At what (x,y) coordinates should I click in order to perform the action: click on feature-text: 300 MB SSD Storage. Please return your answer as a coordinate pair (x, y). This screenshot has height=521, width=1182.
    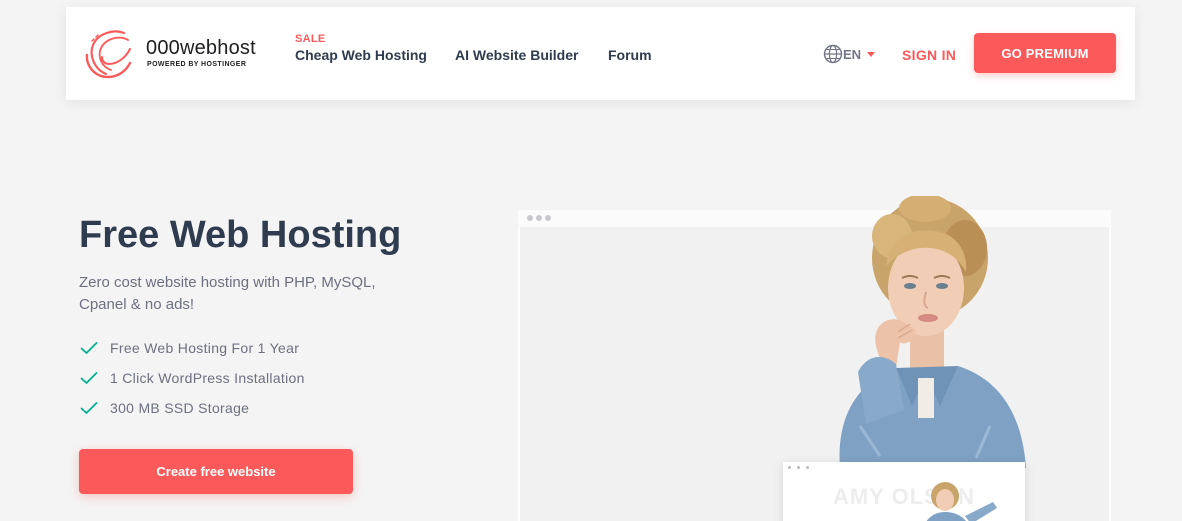
    Looking at the image, I should click on (180, 408).